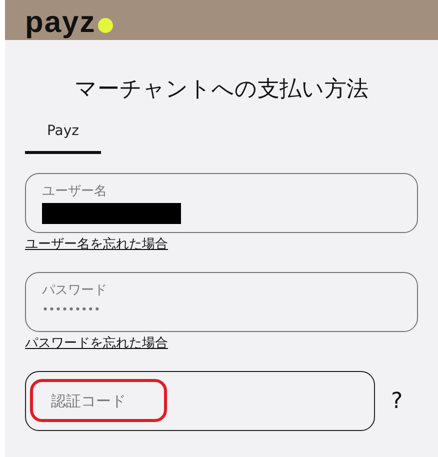  What do you see at coordinates (74, 192) in the screenshot?
I see `field-label: ユーザー名` at bounding box center [74, 192].